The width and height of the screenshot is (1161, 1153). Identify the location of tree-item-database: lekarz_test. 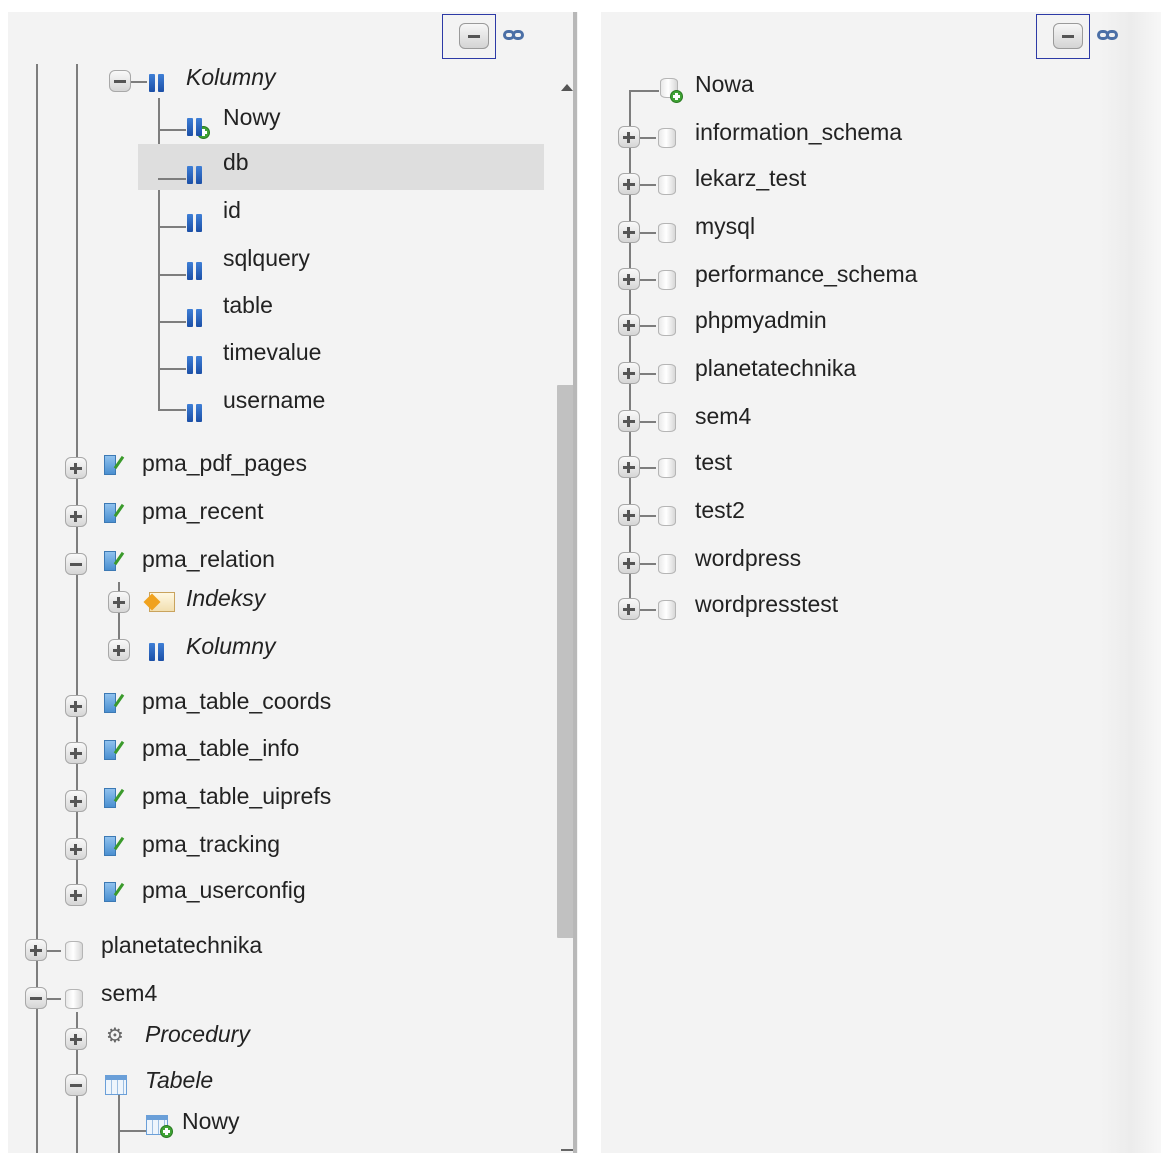
(750, 178).